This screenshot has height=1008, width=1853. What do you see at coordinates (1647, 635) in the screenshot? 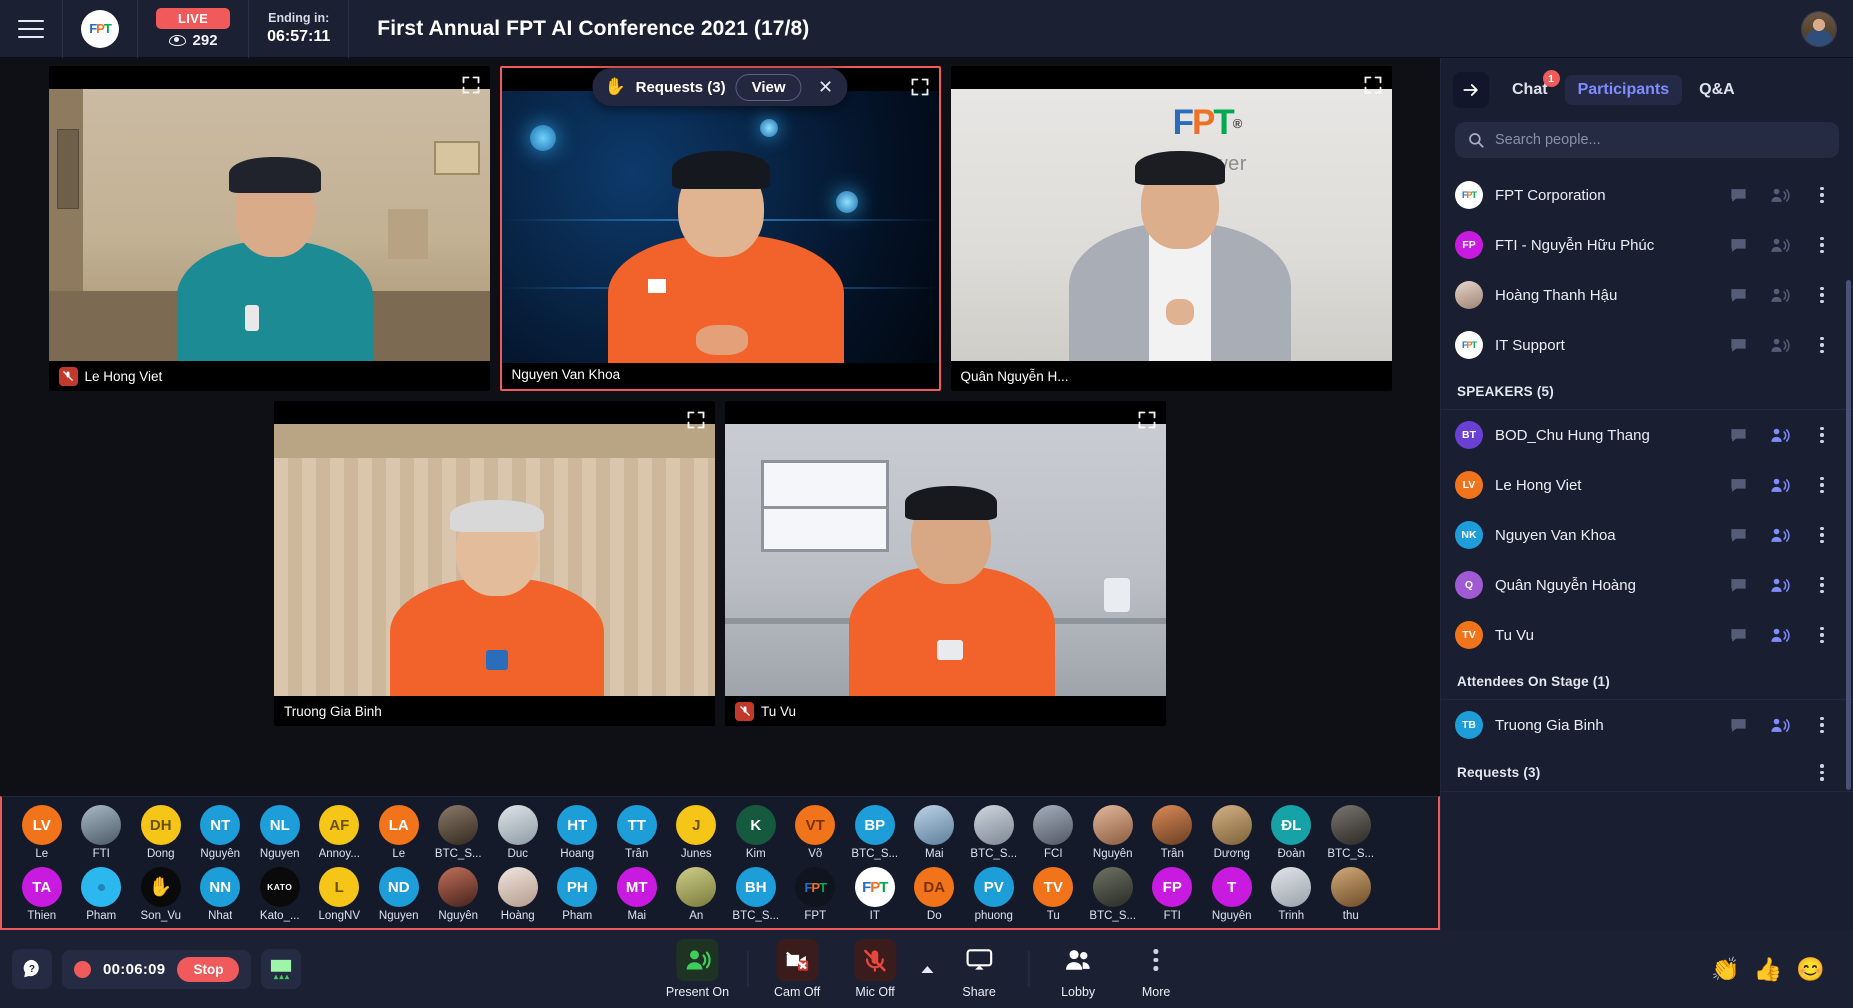
I see `participant-row: TV Tu Vu` at bounding box center [1647, 635].